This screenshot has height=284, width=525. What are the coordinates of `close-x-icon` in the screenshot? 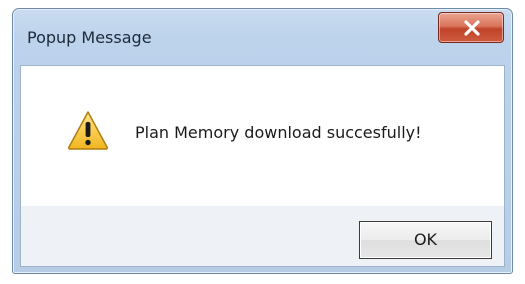 It's located at (472, 28).